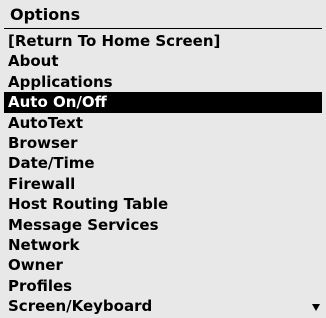  What do you see at coordinates (163, 265) in the screenshot?
I see `menu-item-owner: Owner` at bounding box center [163, 265].